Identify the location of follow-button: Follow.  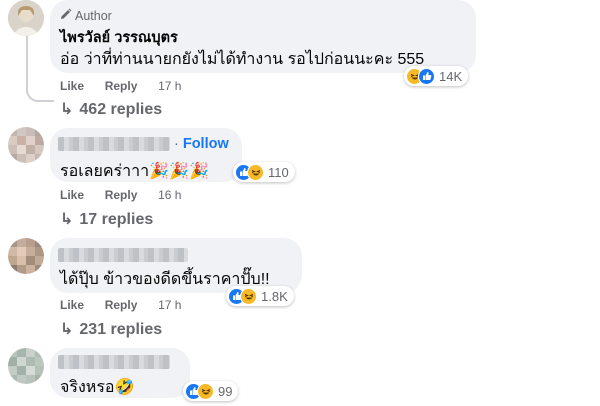
(206, 144).